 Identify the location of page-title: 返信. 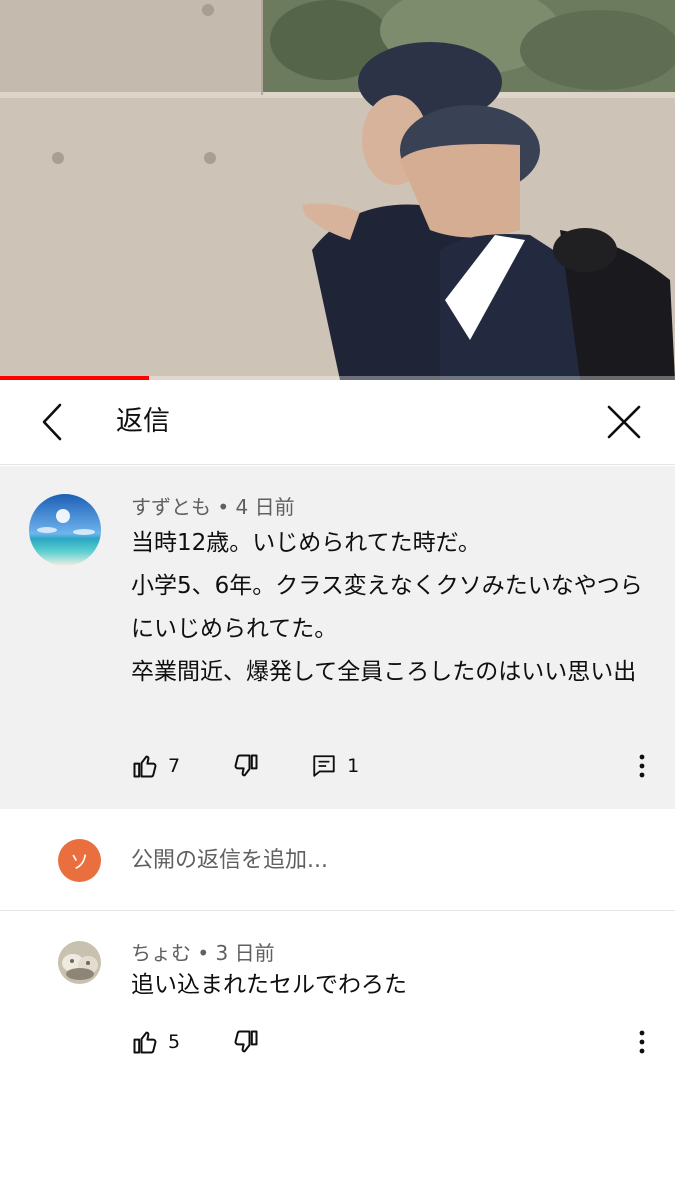
(143, 421).